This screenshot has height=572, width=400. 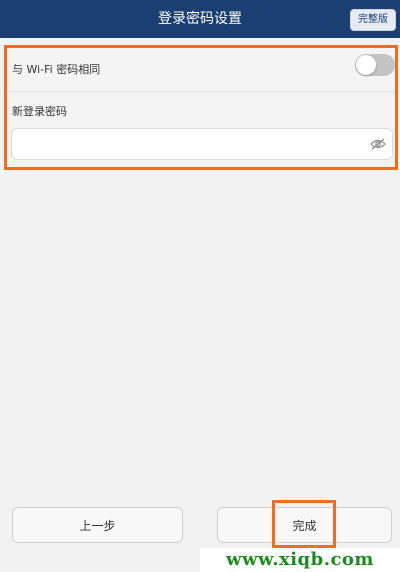 What do you see at coordinates (378, 144) in the screenshot?
I see `eye-hidden-icon` at bounding box center [378, 144].